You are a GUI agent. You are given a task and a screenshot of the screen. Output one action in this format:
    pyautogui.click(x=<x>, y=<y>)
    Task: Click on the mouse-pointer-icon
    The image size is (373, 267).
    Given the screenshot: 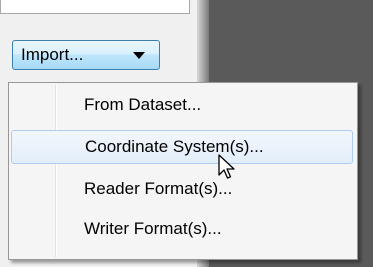 What is the action you would take?
    pyautogui.click(x=226, y=166)
    